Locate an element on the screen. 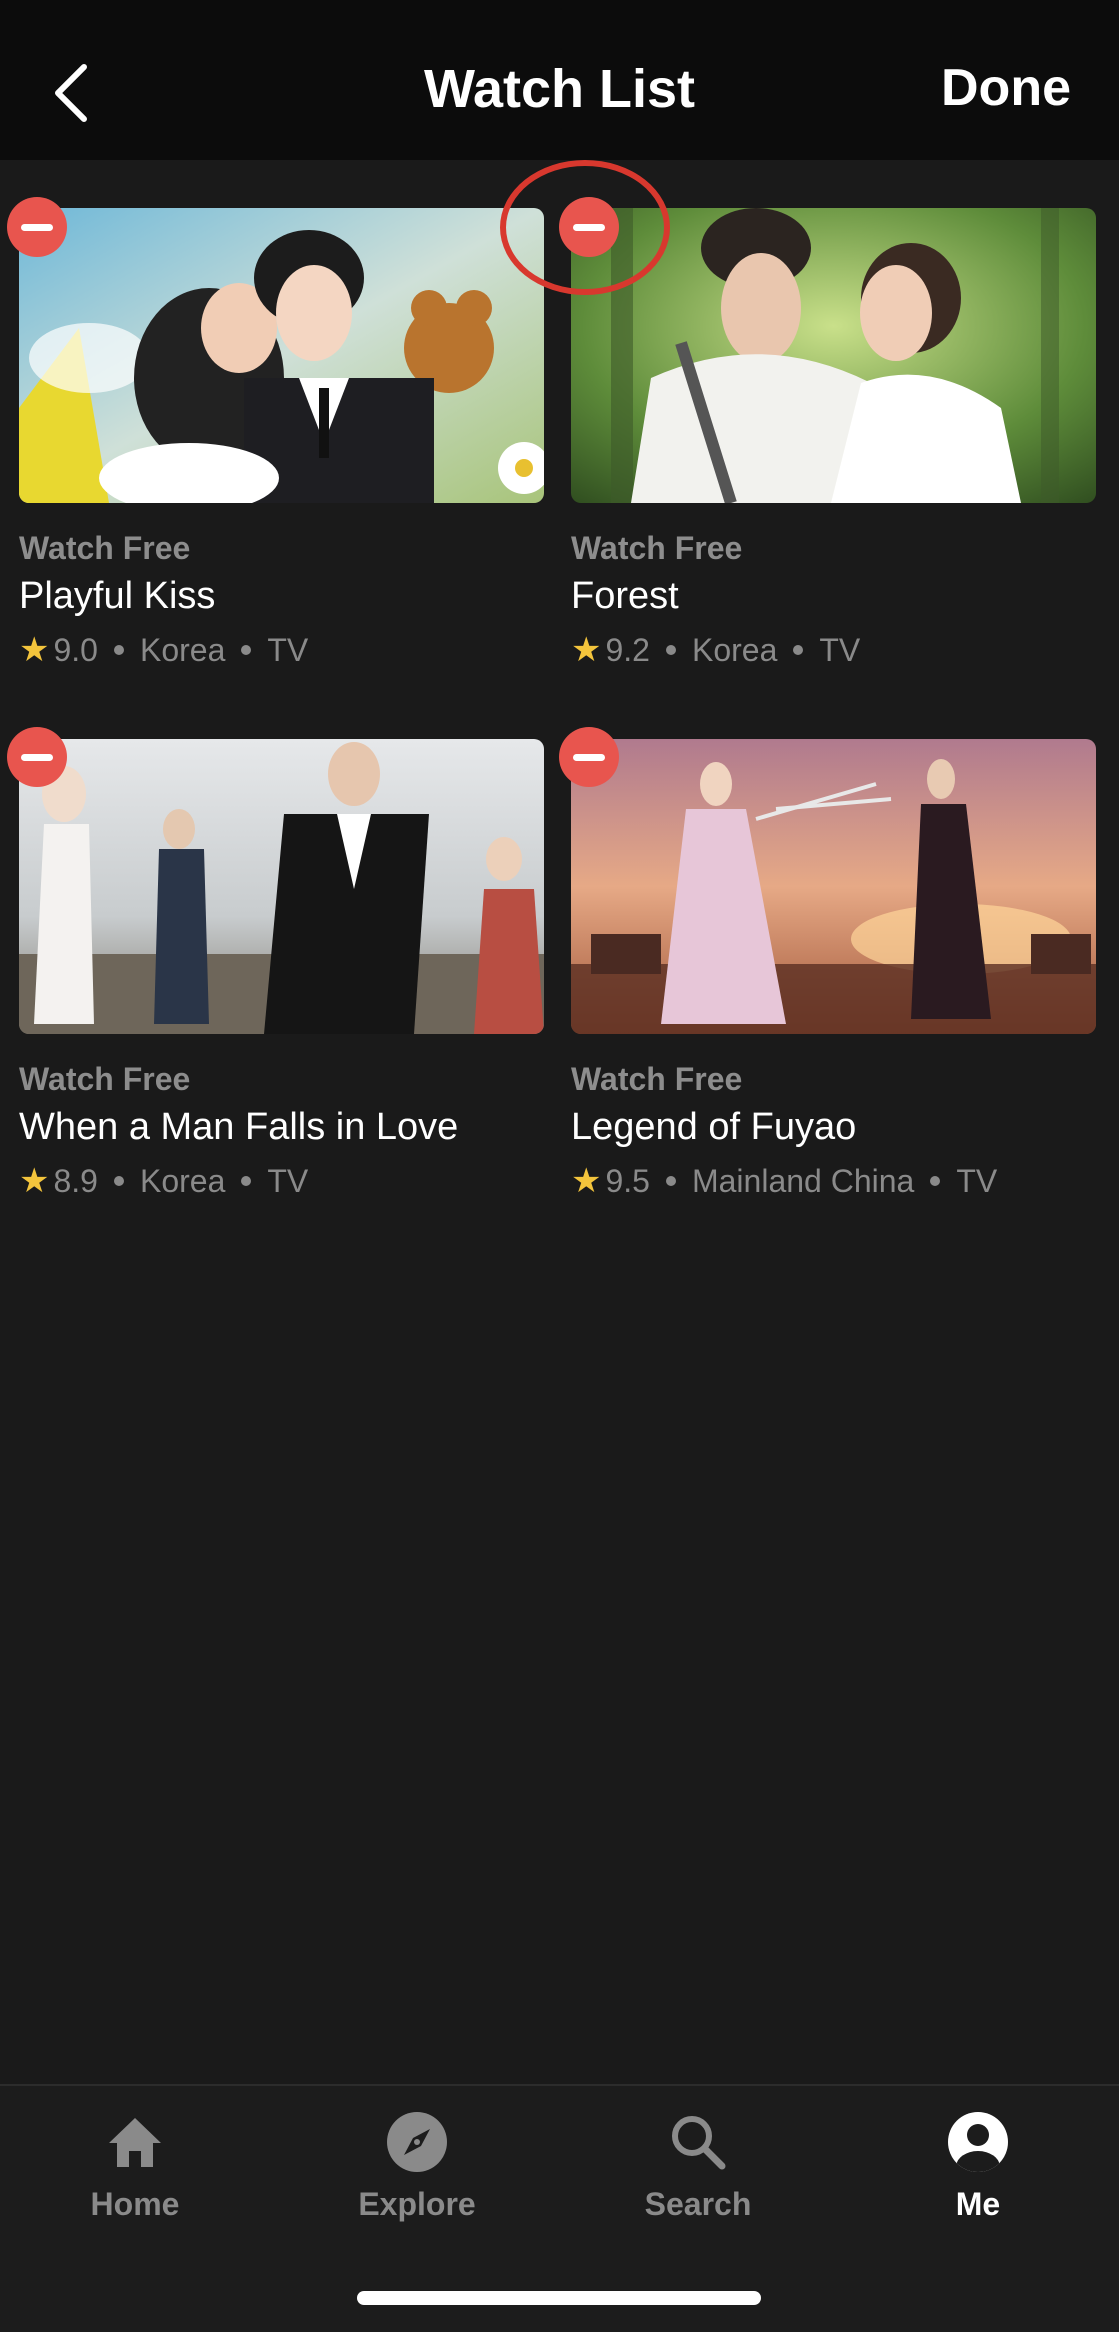 The image size is (1119, 2332). back-button is located at coordinates (70, 93).